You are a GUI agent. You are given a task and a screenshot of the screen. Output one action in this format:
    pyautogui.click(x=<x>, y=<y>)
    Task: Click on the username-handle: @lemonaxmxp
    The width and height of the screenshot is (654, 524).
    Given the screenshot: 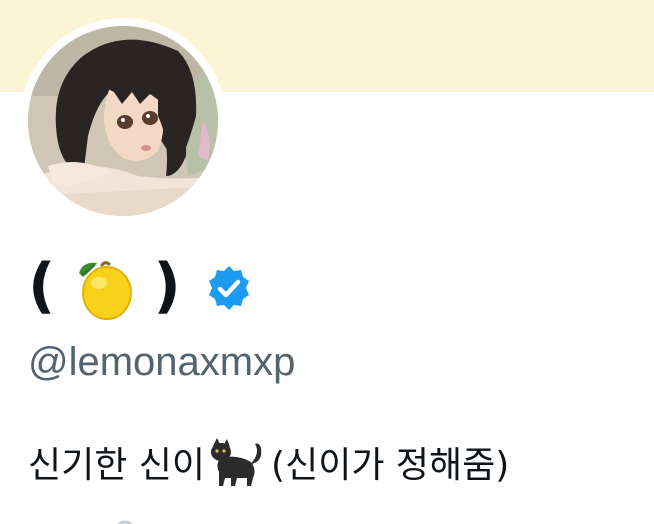 What is the action you would take?
    pyautogui.click(x=162, y=362)
    